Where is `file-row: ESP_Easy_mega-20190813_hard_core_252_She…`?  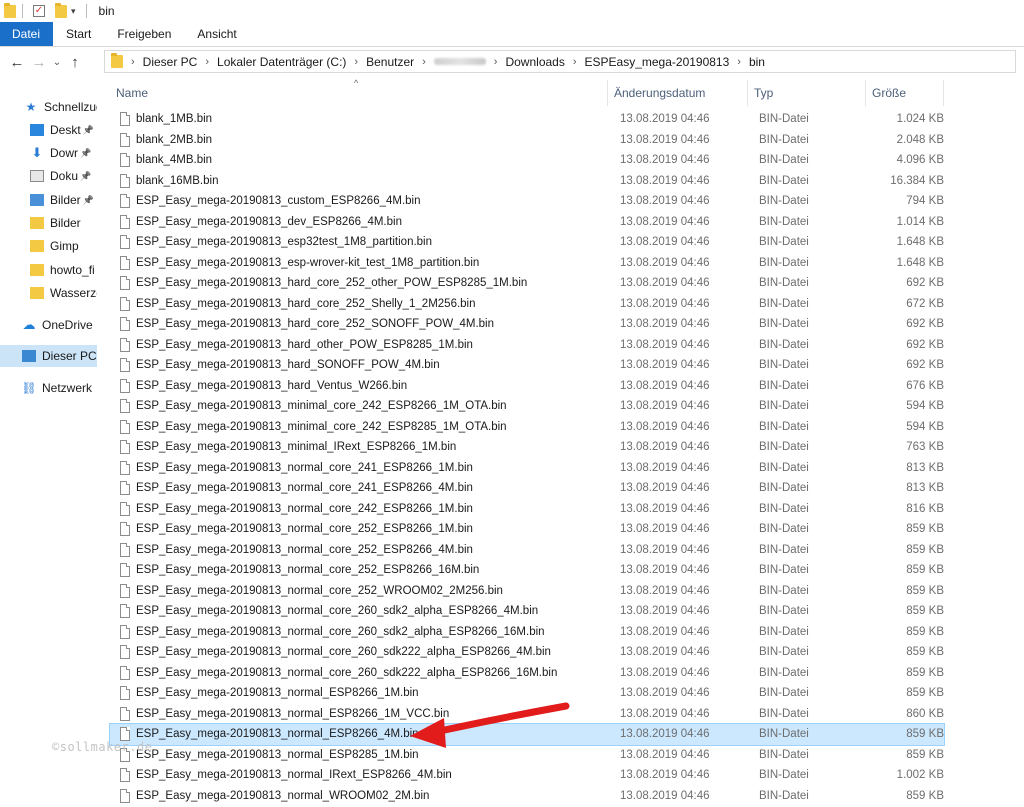 file-row: ESP_Easy_mega-20190813_hard_core_252_She… is located at coordinates (527, 304).